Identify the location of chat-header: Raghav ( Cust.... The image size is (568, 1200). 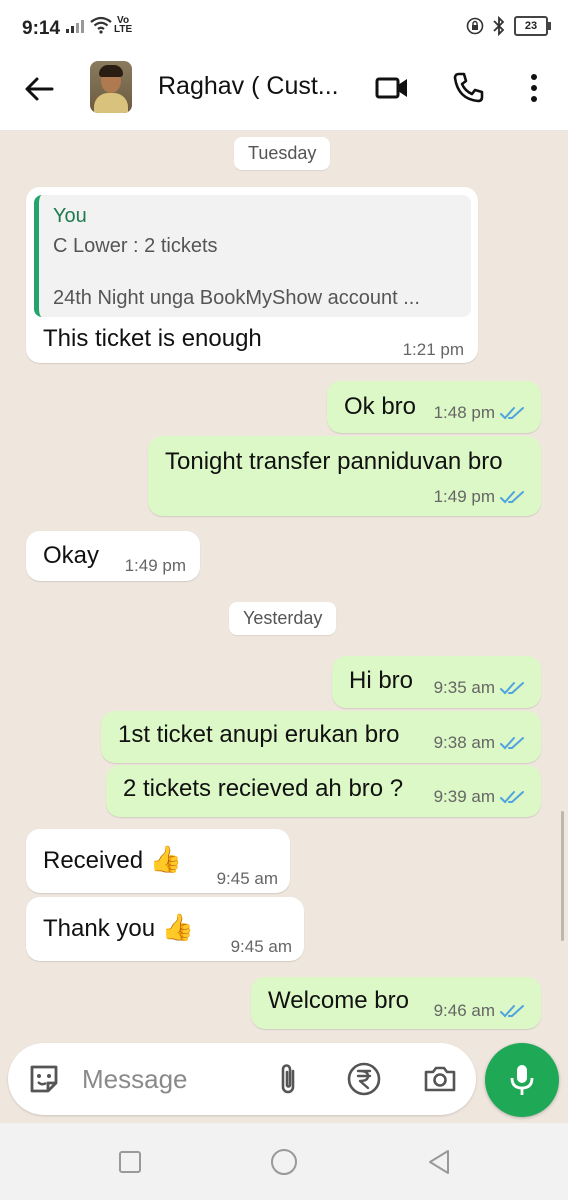
(284, 94).